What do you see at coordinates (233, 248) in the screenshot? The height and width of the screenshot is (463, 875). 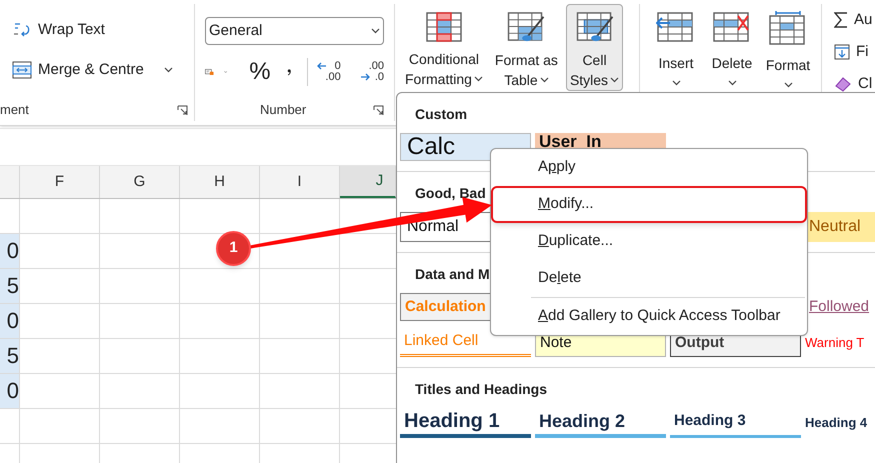 I see `step-badge: 1` at bounding box center [233, 248].